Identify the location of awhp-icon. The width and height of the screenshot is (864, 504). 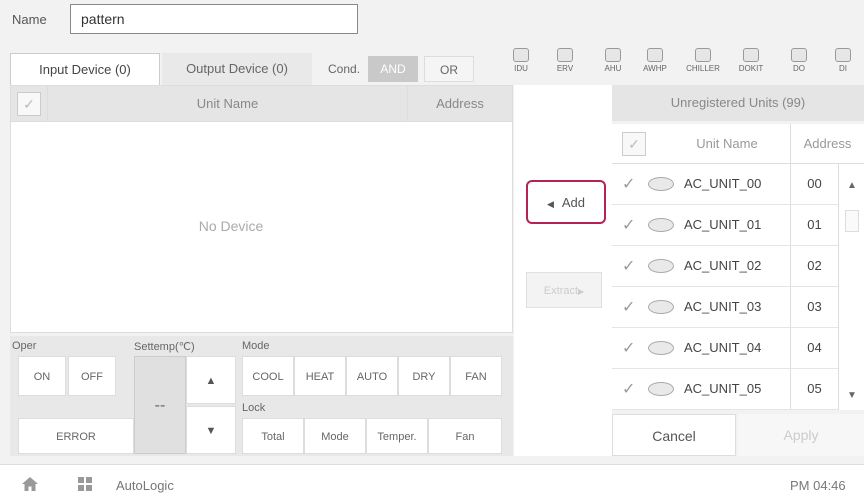
(655, 55).